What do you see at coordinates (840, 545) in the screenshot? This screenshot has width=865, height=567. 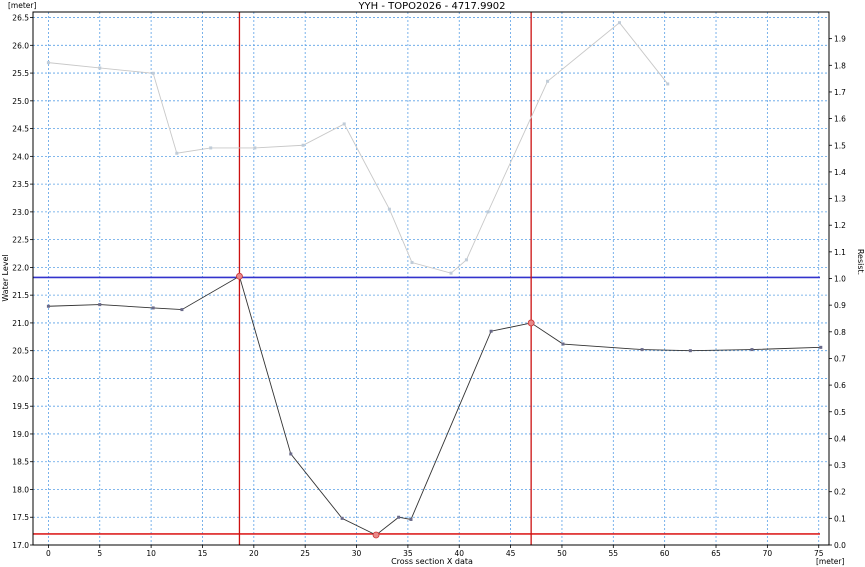 I see `y2-tick-label: 0.0` at bounding box center [840, 545].